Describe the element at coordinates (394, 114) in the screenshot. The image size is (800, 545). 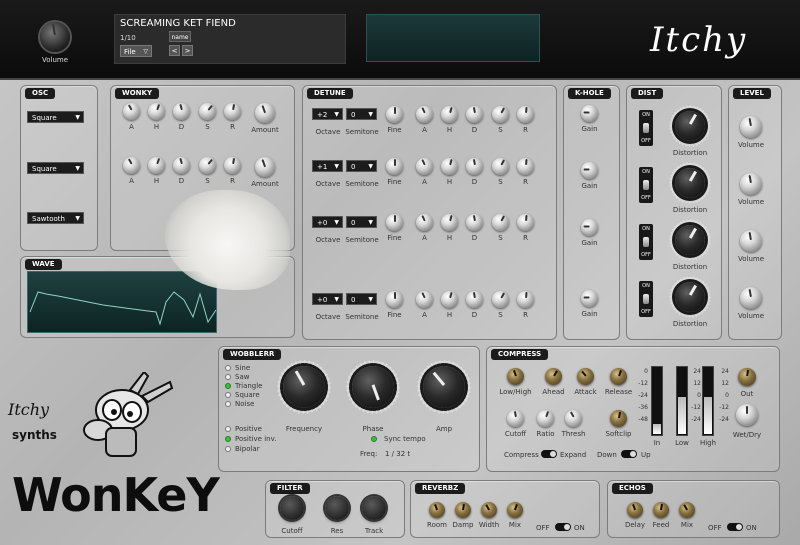
I see `detune-1-fine-knob` at that location.